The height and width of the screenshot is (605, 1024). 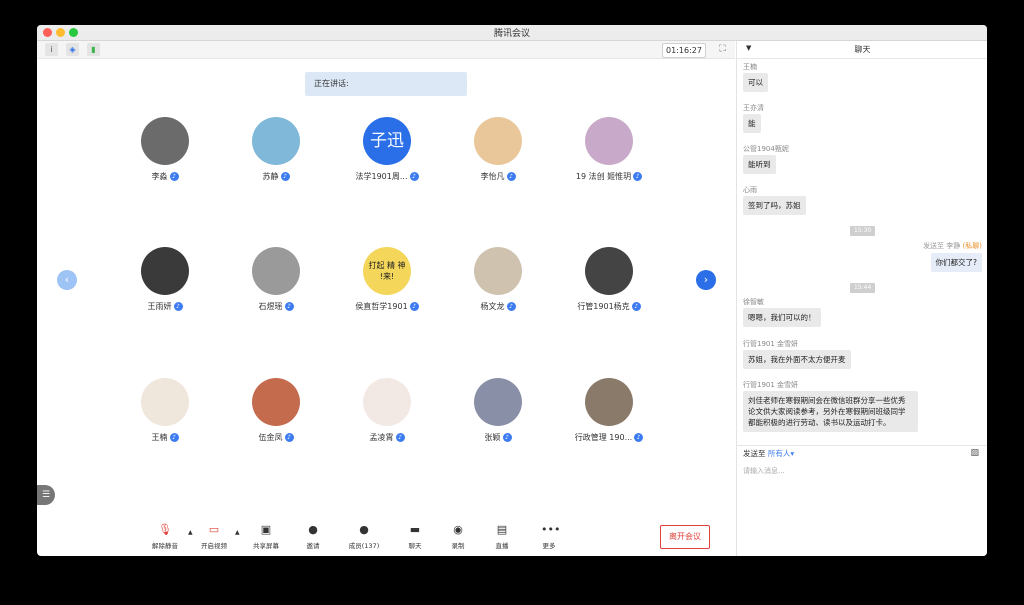 What do you see at coordinates (364, 536) in the screenshot?
I see `members-button: ● 成员(137)` at bounding box center [364, 536].